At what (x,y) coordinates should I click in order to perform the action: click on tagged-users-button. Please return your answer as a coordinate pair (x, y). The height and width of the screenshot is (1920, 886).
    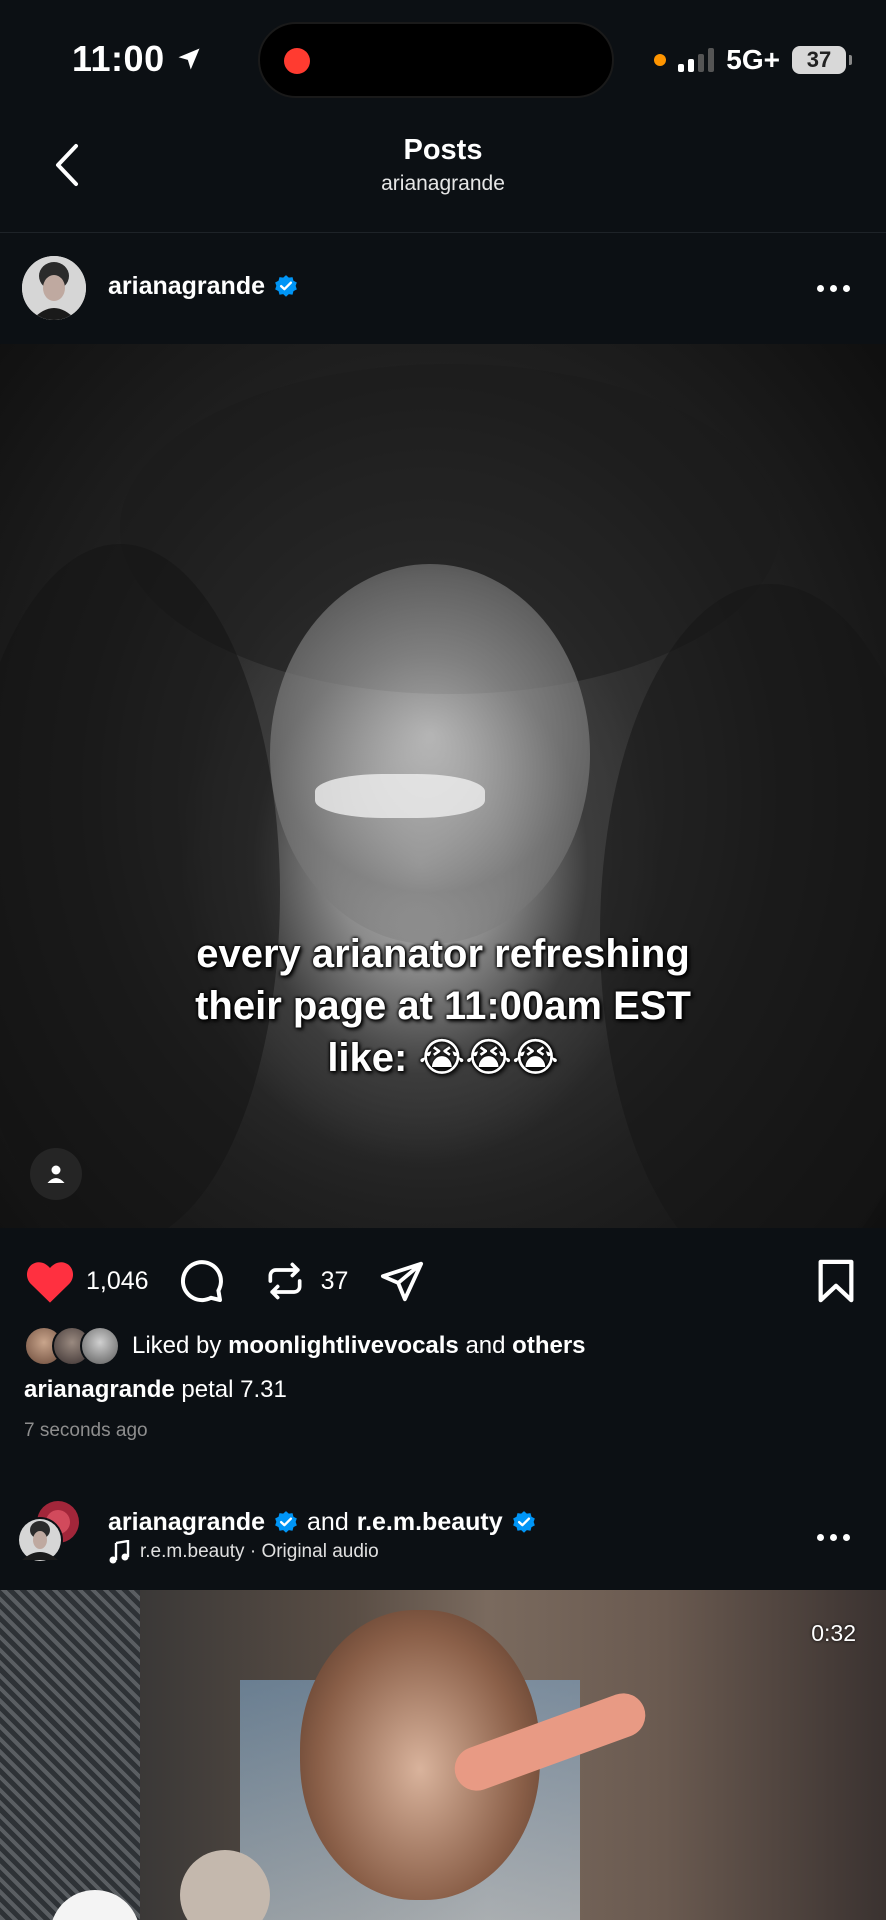
    Looking at the image, I should click on (56, 1174).